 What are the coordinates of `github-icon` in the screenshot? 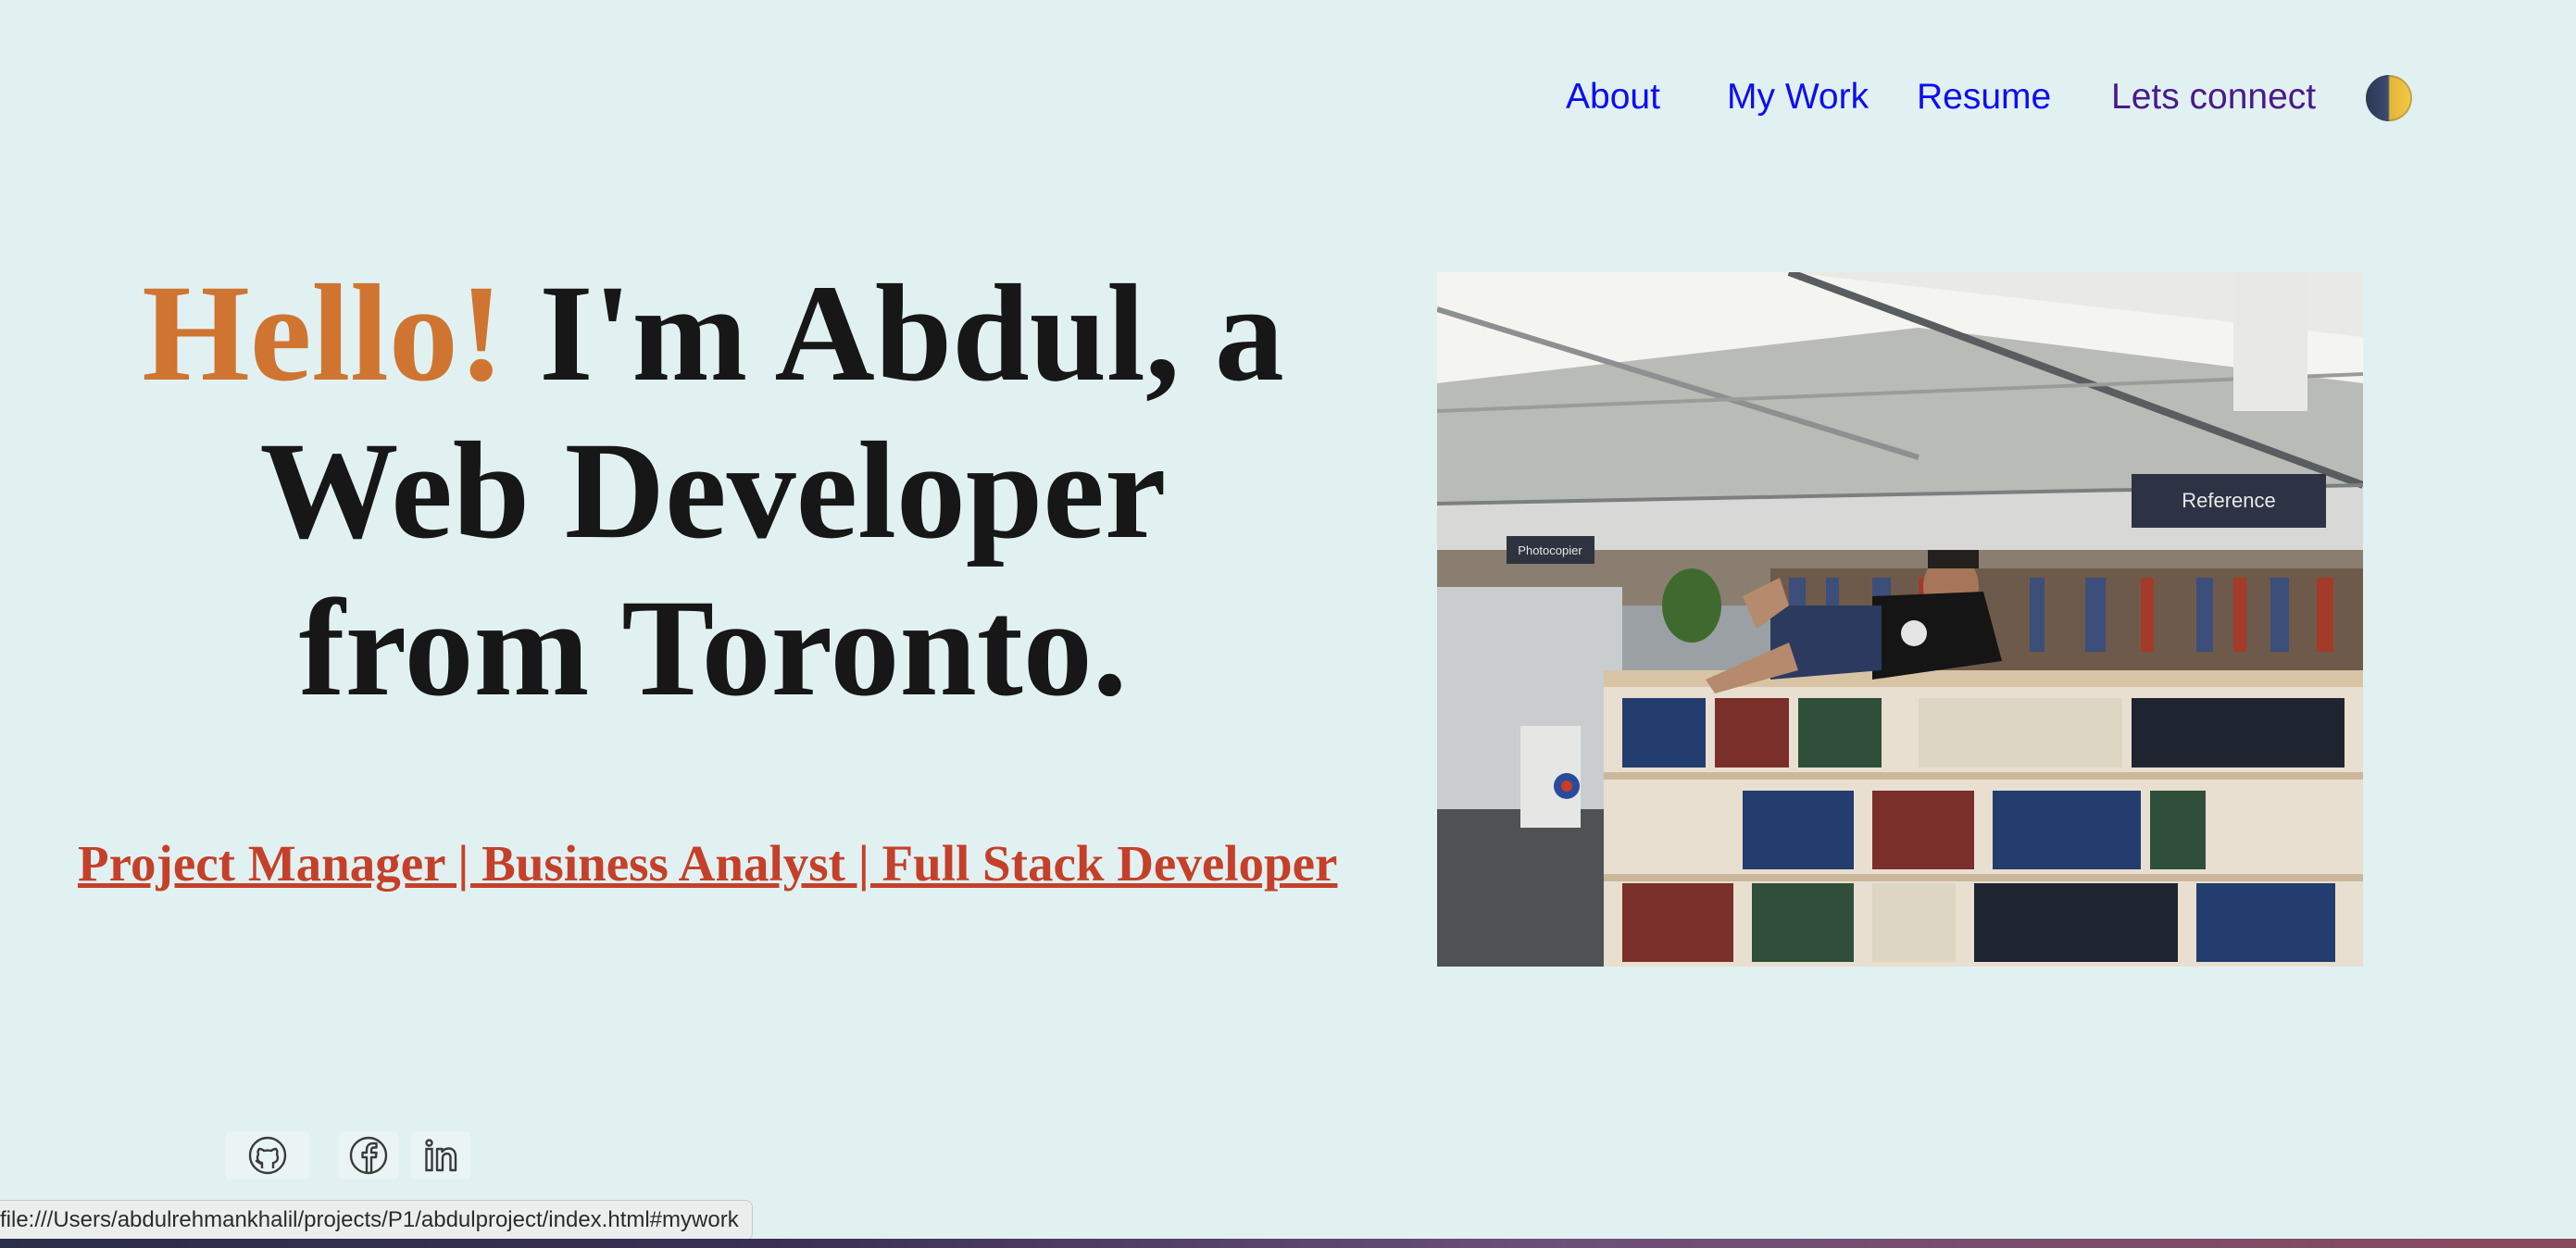 It's located at (267, 1155).